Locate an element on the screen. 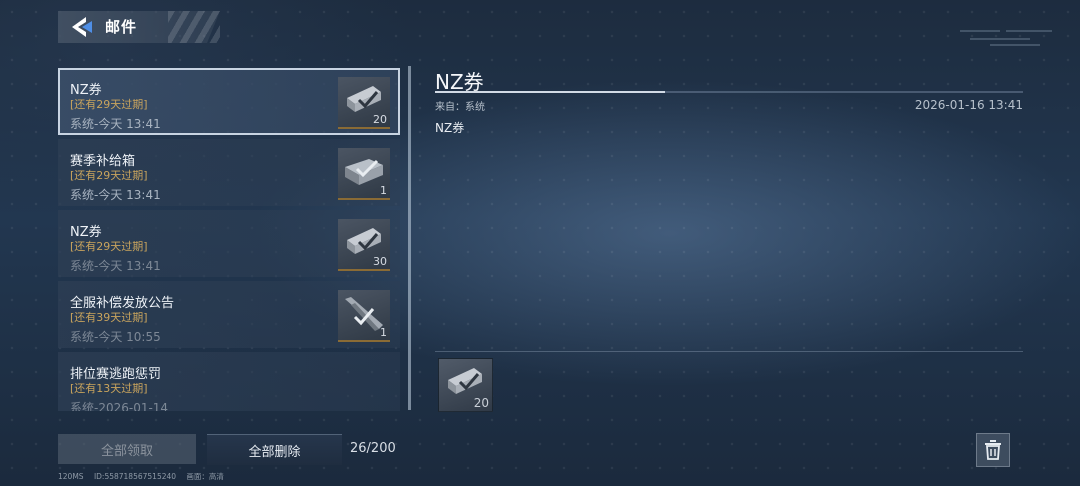 This screenshot has width=1080, height=486. mail-count: 26/200 is located at coordinates (373, 448).